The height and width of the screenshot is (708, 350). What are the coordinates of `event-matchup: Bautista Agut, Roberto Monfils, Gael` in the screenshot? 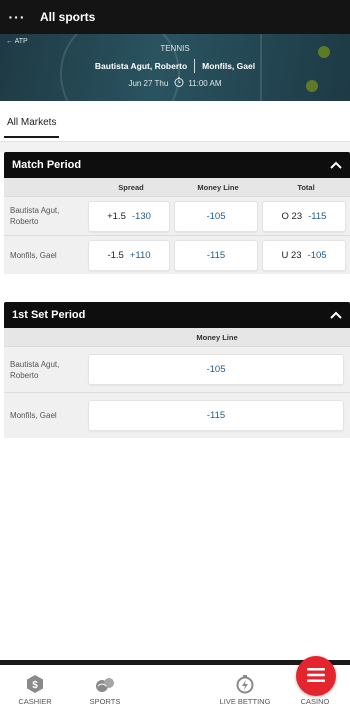 It's located at (175, 66).